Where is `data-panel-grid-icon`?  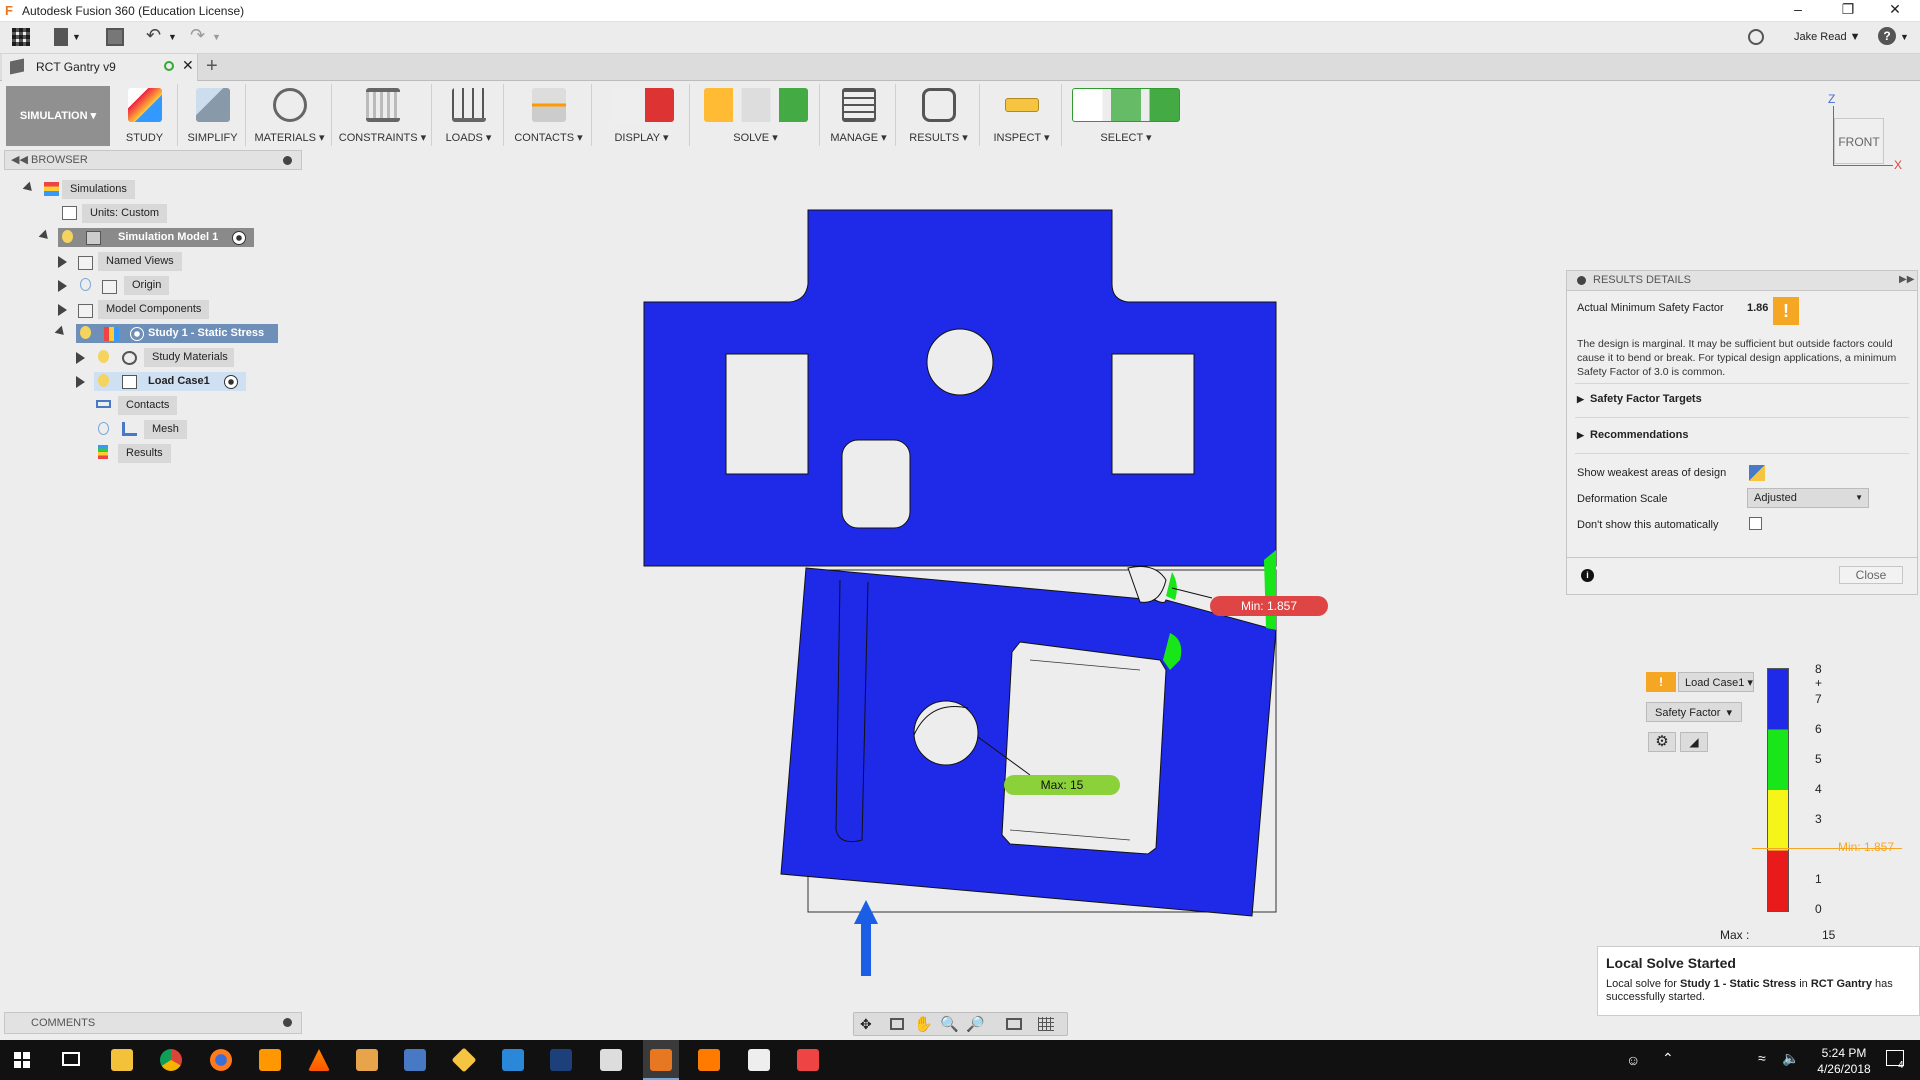
data-panel-grid-icon is located at coordinates (21, 37).